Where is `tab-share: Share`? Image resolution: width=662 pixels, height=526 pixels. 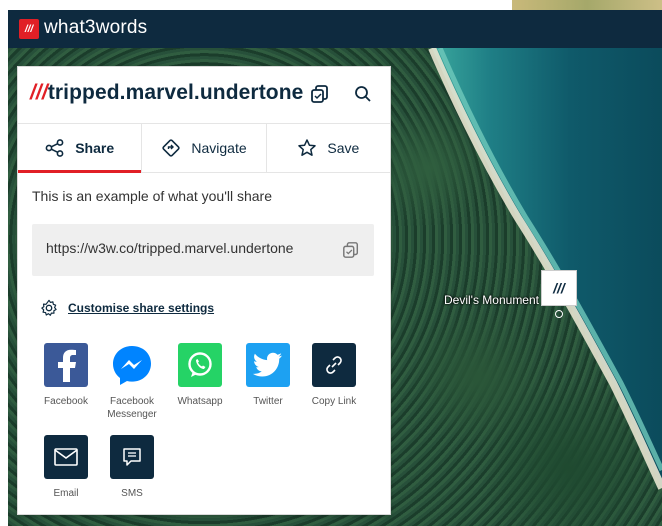 tab-share: Share is located at coordinates (80, 148).